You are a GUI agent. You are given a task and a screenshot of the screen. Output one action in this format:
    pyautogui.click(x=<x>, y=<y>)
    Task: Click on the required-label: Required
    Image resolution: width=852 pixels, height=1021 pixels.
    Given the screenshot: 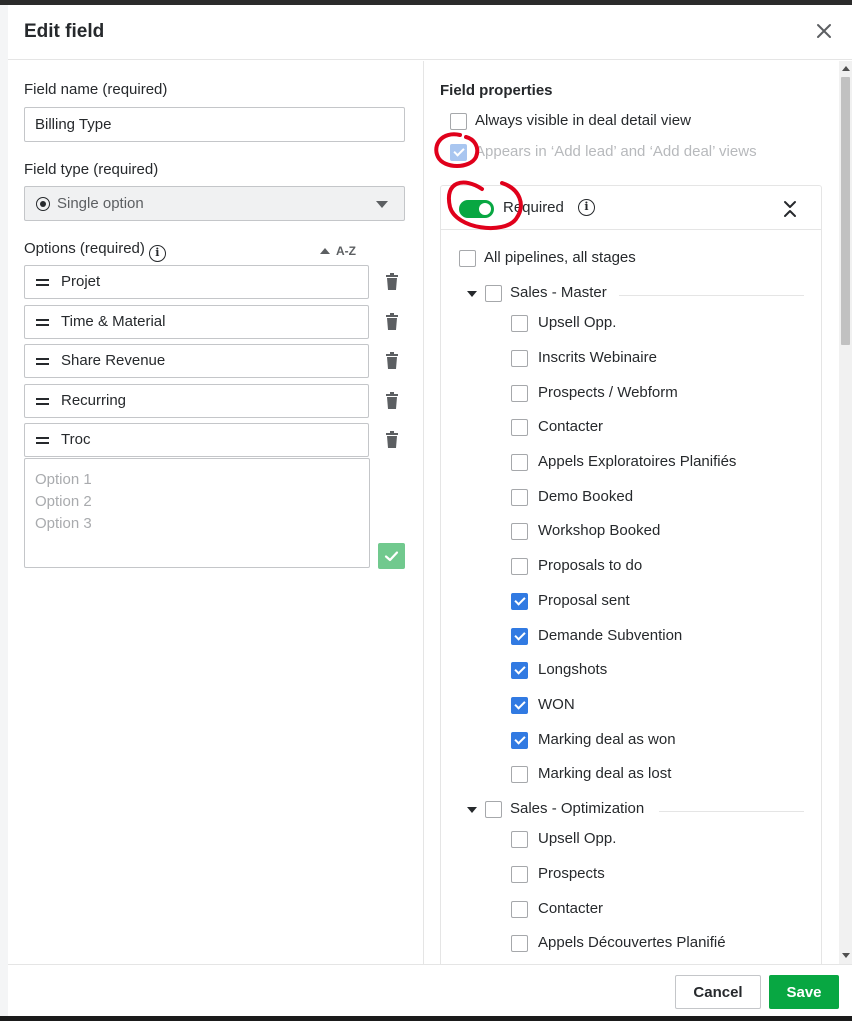 What is the action you would take?
    pyautogui.click(x=533, y=207)
    